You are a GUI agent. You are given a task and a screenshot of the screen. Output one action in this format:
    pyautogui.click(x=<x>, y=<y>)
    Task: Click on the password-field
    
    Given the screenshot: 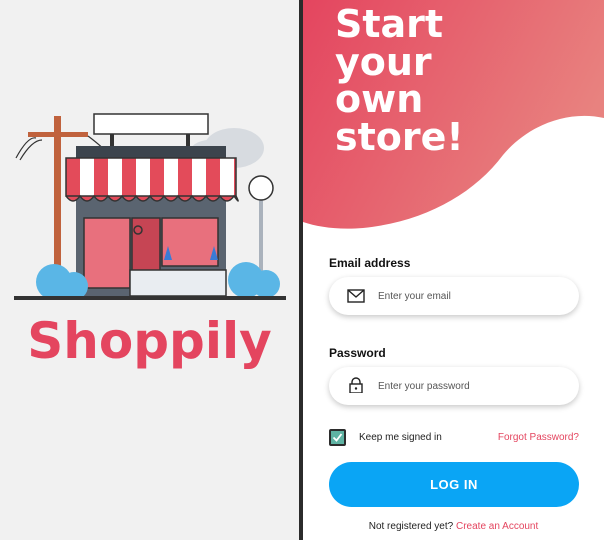 What is the action you would take?
    pyautogui.click(x=454, y=386)
    